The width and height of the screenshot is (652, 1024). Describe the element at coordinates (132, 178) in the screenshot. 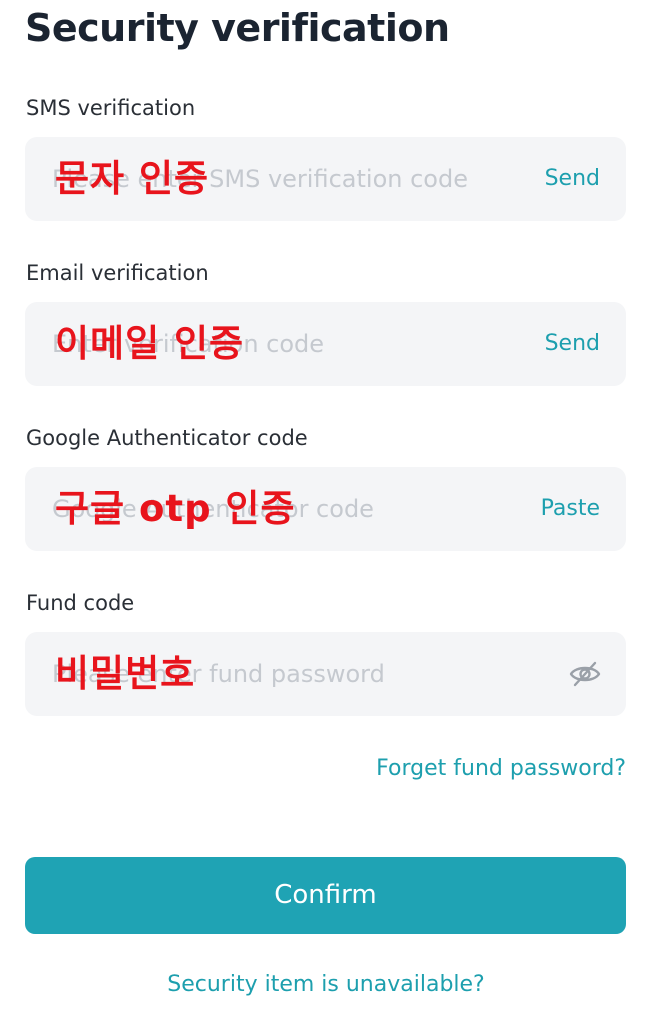

I see `sms-overlay-annotation: 문자 인증` at that location.